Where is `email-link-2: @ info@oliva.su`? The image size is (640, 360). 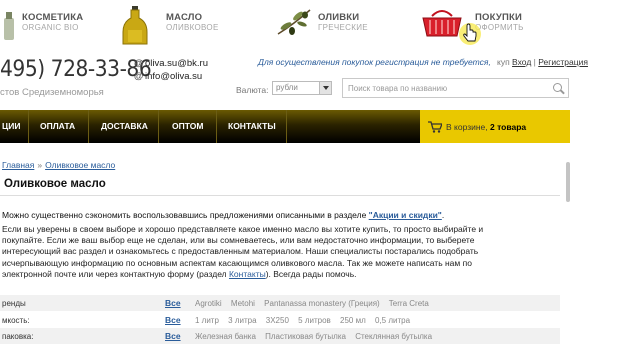 email-link-2: @ info@oliva.su is located at coordinates (168, 76).